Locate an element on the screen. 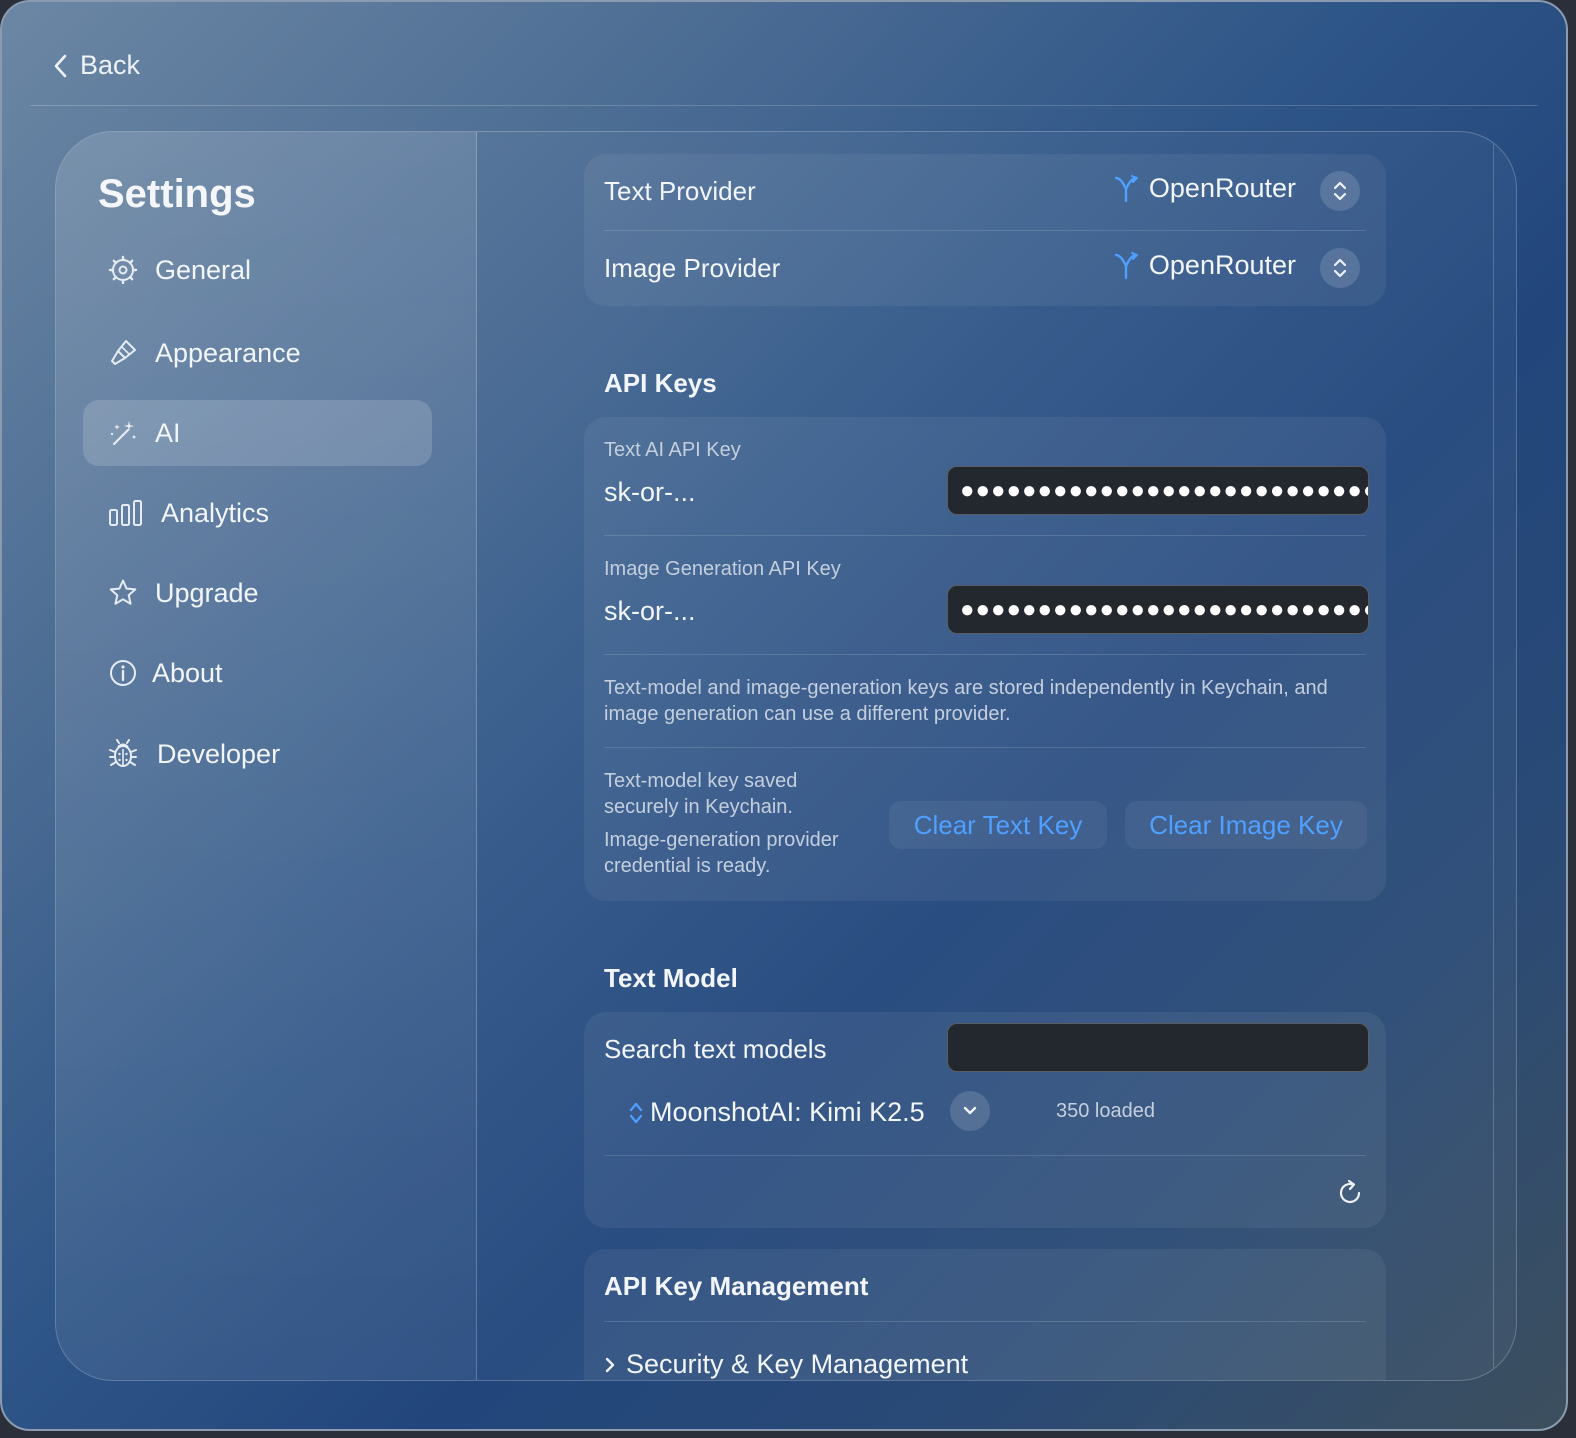  scroll-rail is located at coordinates (1504, 756).